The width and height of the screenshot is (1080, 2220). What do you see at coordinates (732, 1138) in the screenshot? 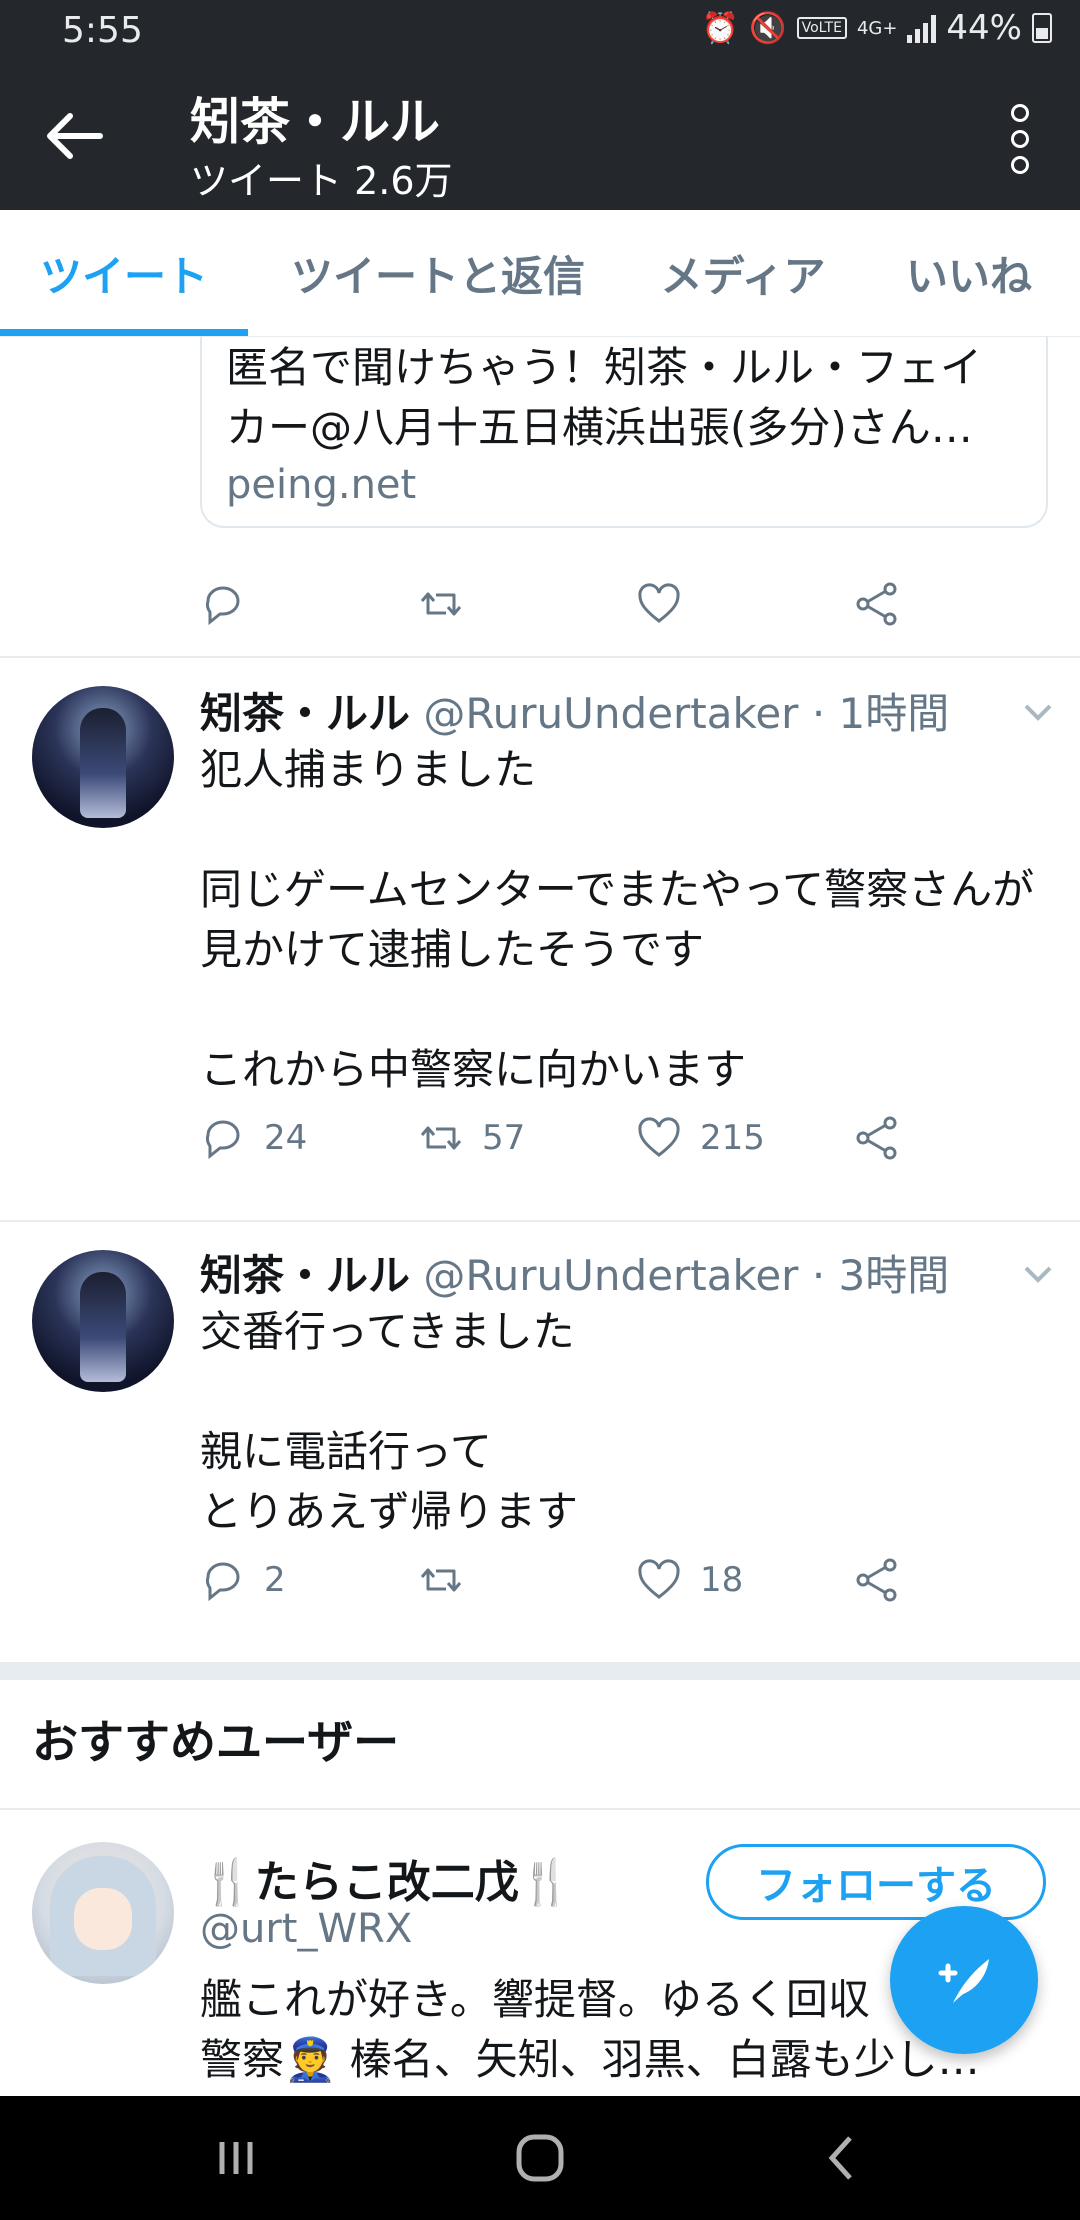
I see `like-count: 215` at bounding box center [732, 1138].